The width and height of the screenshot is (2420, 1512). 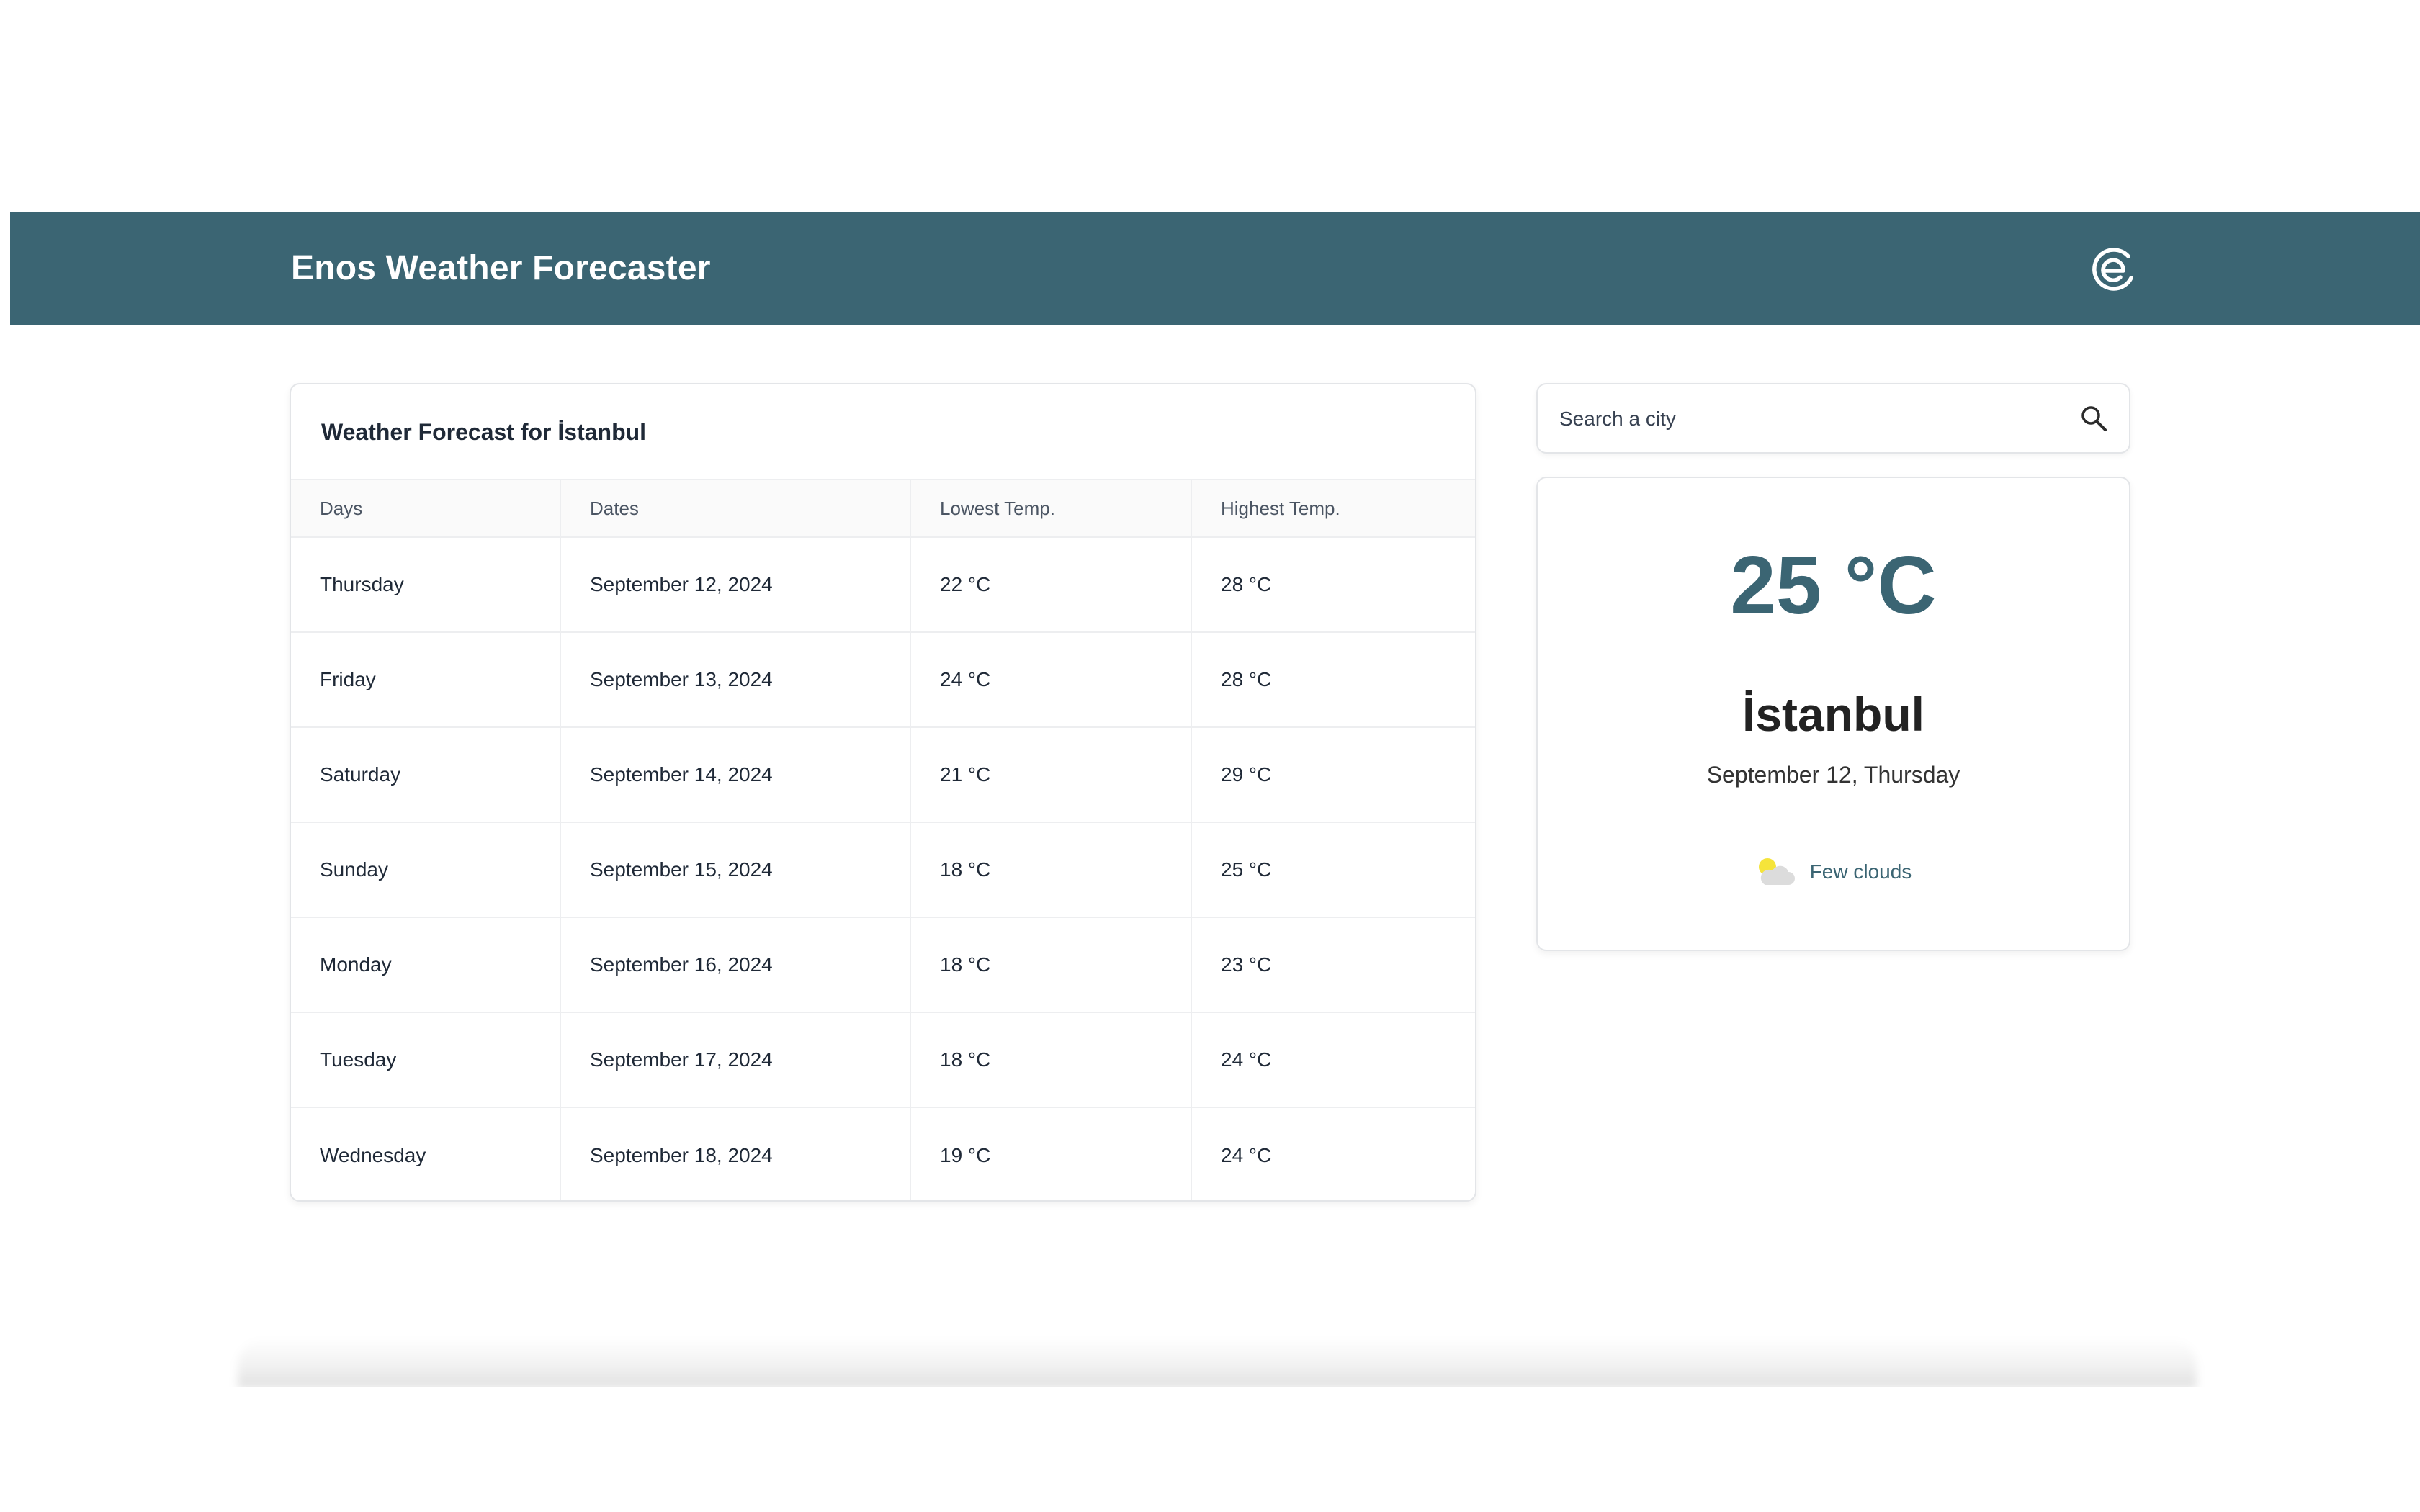 I want to click on search-icon, so click(x=2093, y=418).